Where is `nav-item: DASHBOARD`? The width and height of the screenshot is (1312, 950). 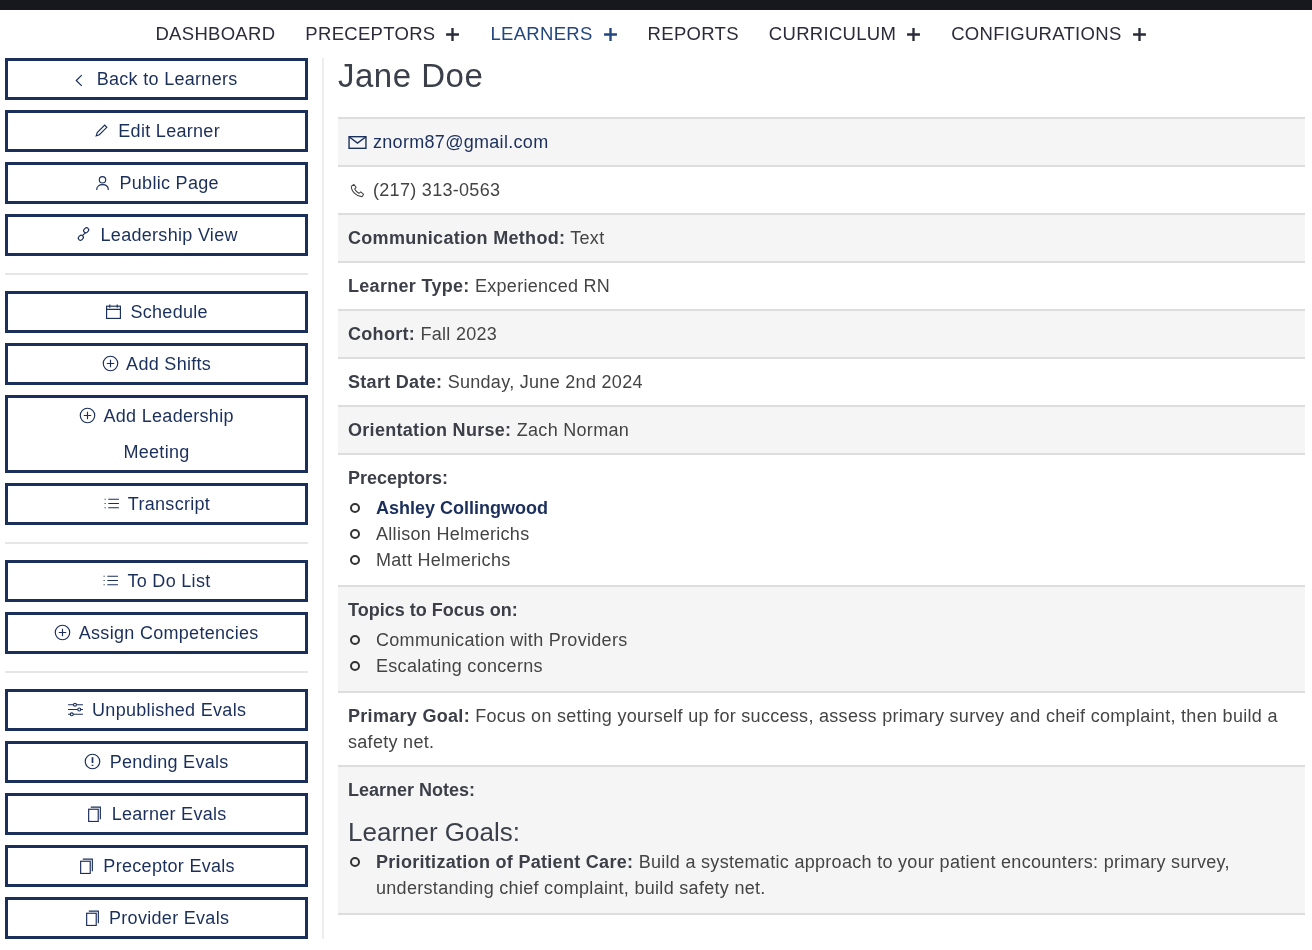
nav-item: DASHBOARD is located at coordinates (215, 34).